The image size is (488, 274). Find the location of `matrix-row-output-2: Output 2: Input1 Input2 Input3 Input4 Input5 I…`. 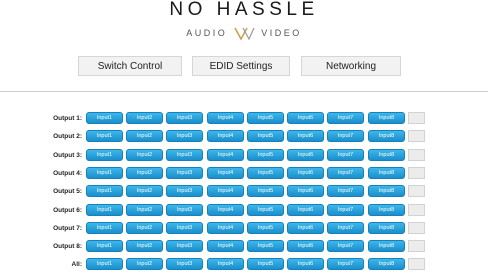

matrix-row-output-2: Output 2: Input1 Input2 Input3 Input4 Input5 I… is located at coordinates (244, 136).